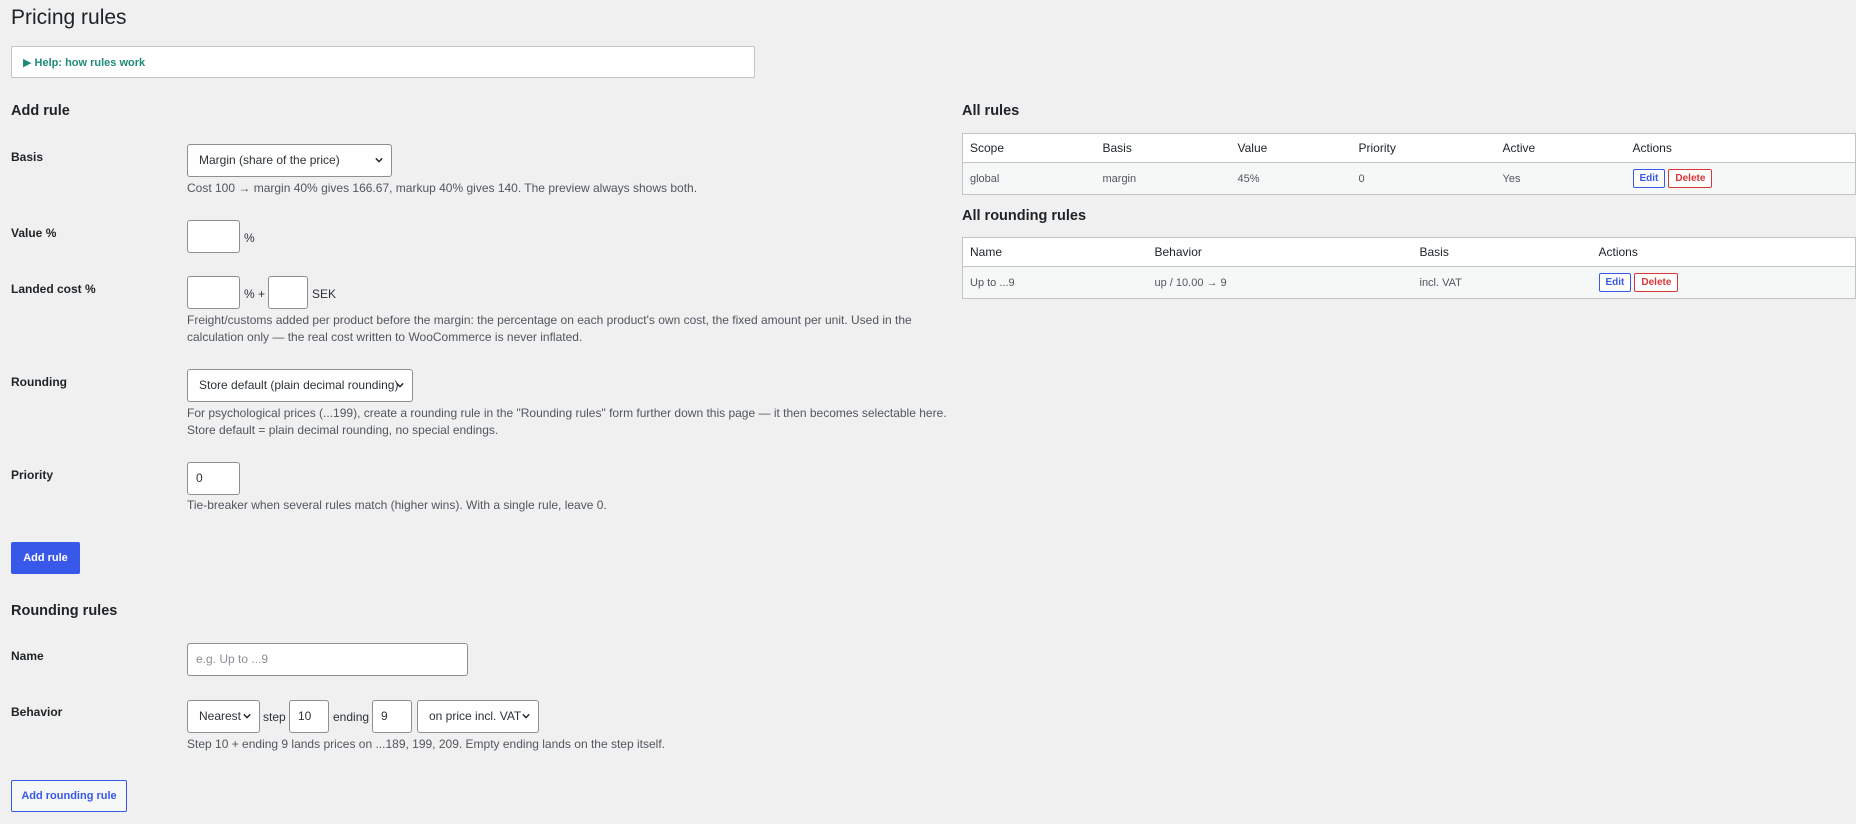  What do you see at coordinates (1163, 178) in the screenshot?
I see `cell-basis: margin` at bounding box center [1163, 178].